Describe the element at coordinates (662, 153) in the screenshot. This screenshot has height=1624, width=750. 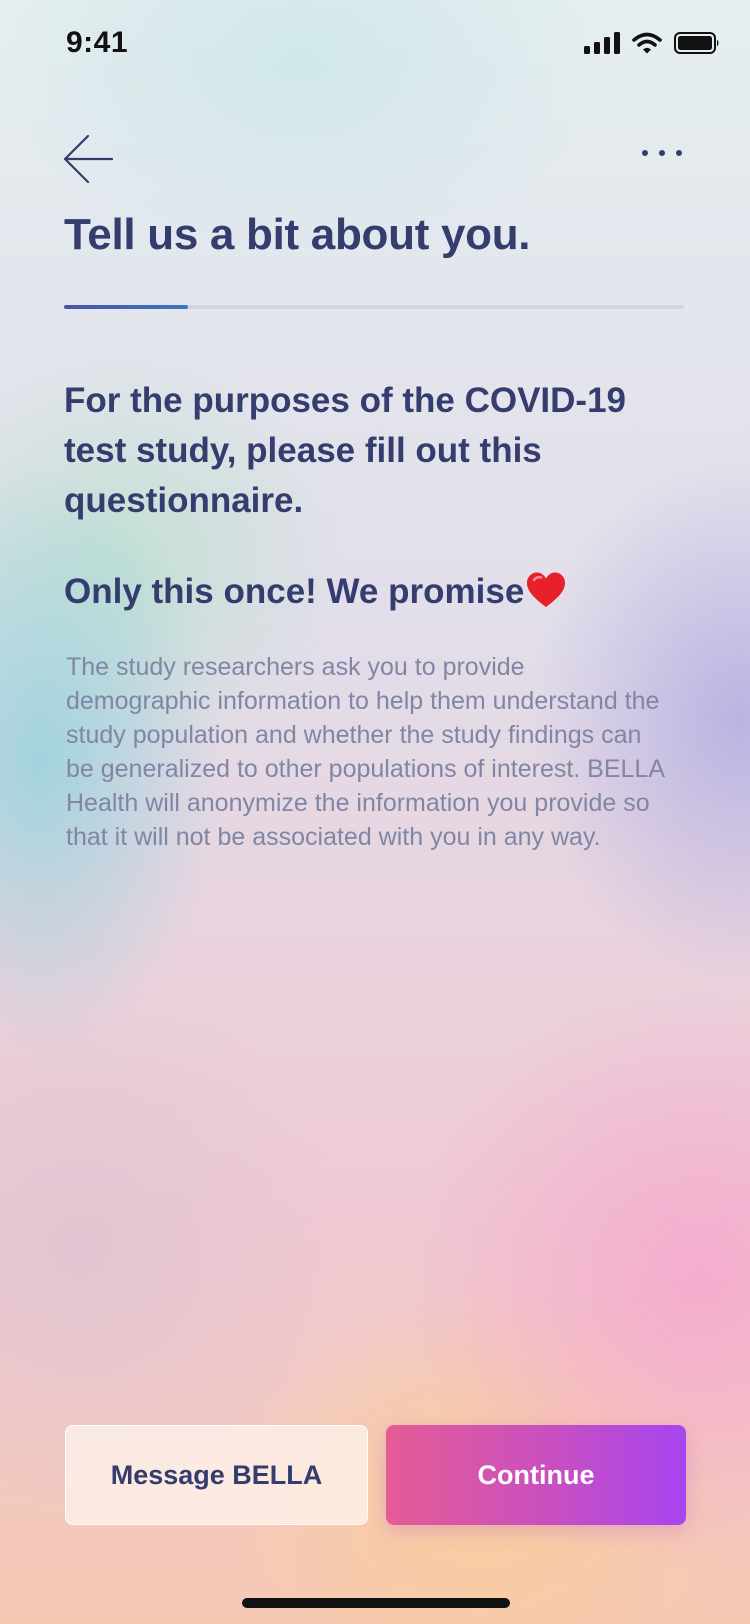
I see `more-horizontal-icon` at that location.